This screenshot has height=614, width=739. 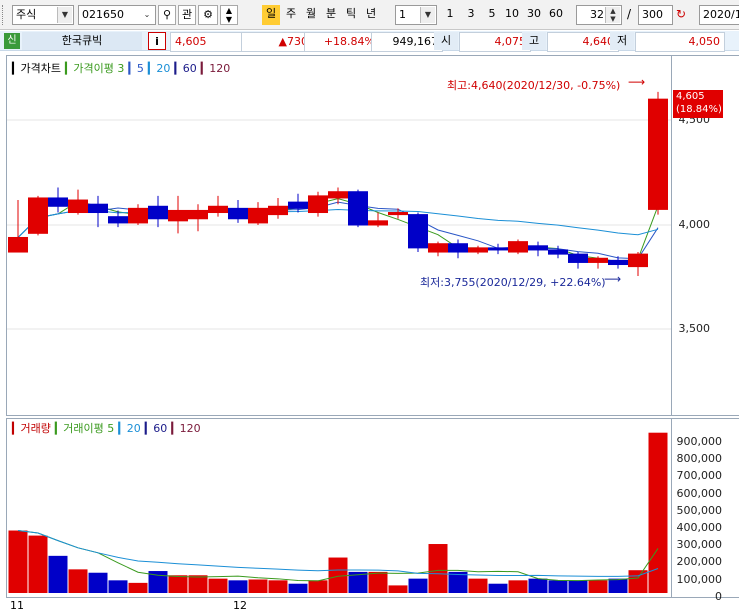 I want to click on volume-tick-label: 700,000, so click(x=699, y=476).